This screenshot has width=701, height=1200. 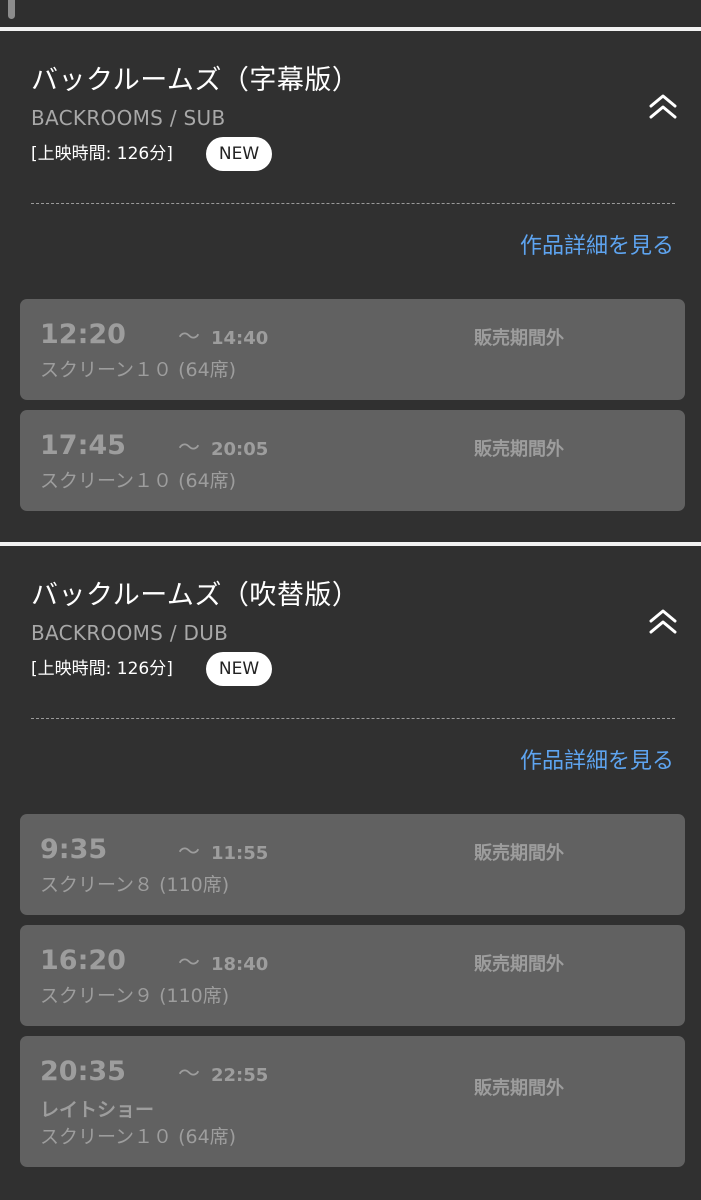 I want to click on movie-english-title: BACKROOMS / SUB, so click(x=128, y=118).